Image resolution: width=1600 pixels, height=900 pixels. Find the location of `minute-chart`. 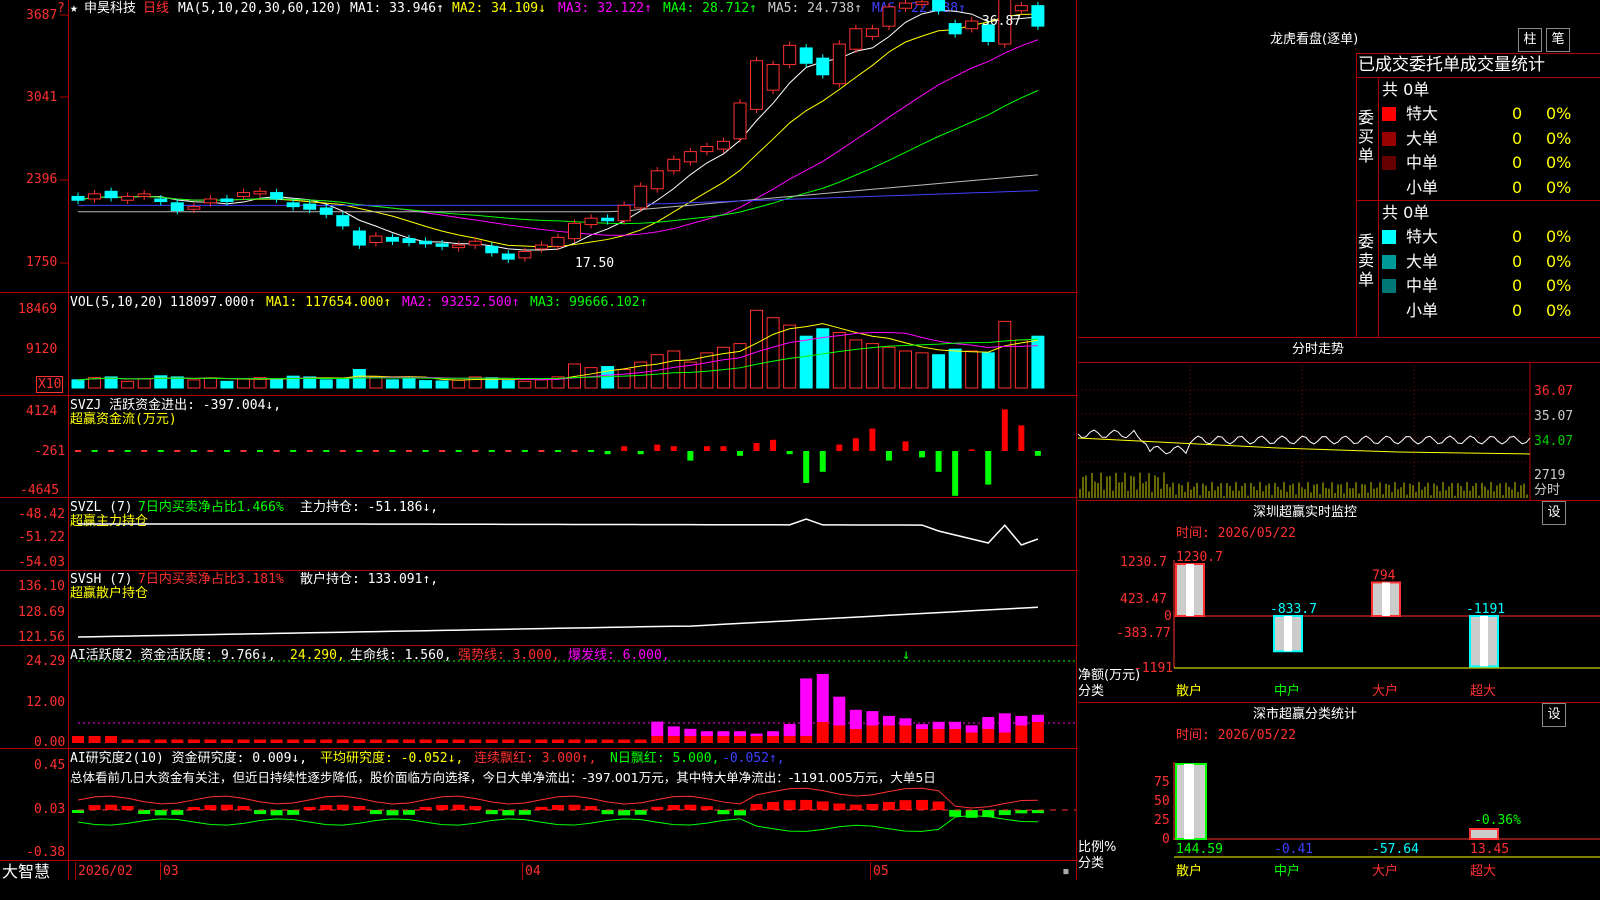

minute-chart is located at coordinates (1338, 431).